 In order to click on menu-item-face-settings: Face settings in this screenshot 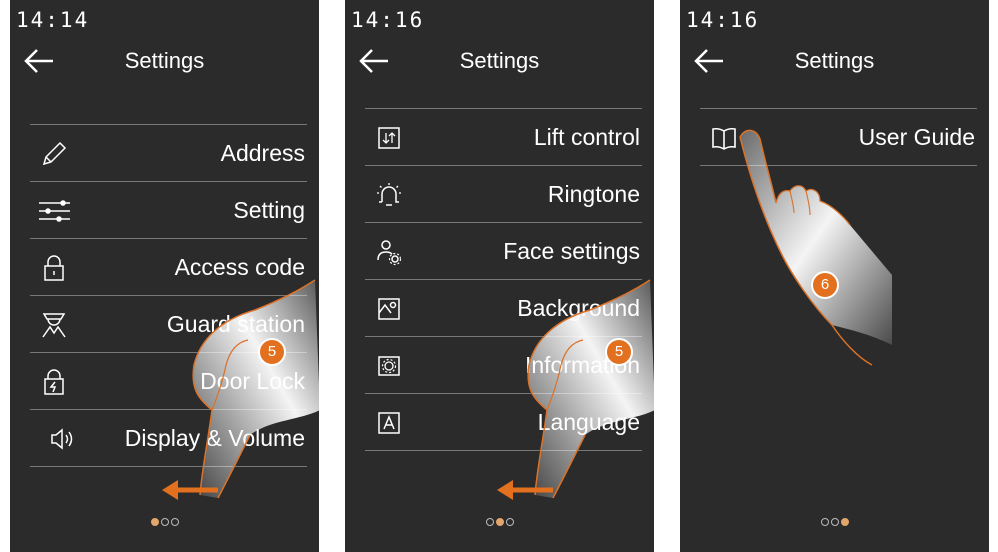, I will do `click(503, 250)`.